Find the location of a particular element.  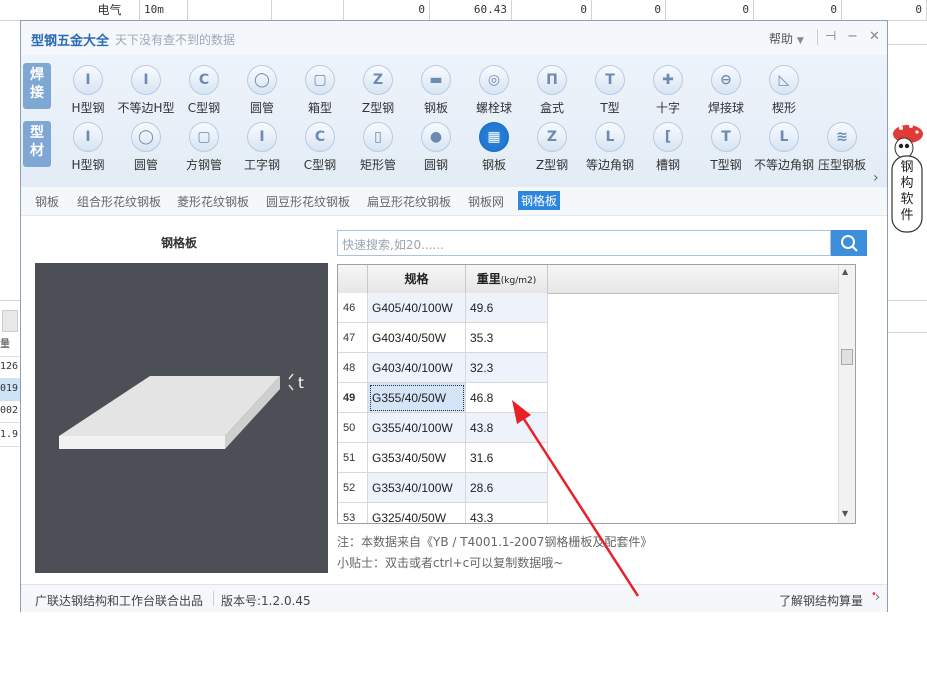

spec-cell: G355/40/100W is located at coordinates (417, 428).